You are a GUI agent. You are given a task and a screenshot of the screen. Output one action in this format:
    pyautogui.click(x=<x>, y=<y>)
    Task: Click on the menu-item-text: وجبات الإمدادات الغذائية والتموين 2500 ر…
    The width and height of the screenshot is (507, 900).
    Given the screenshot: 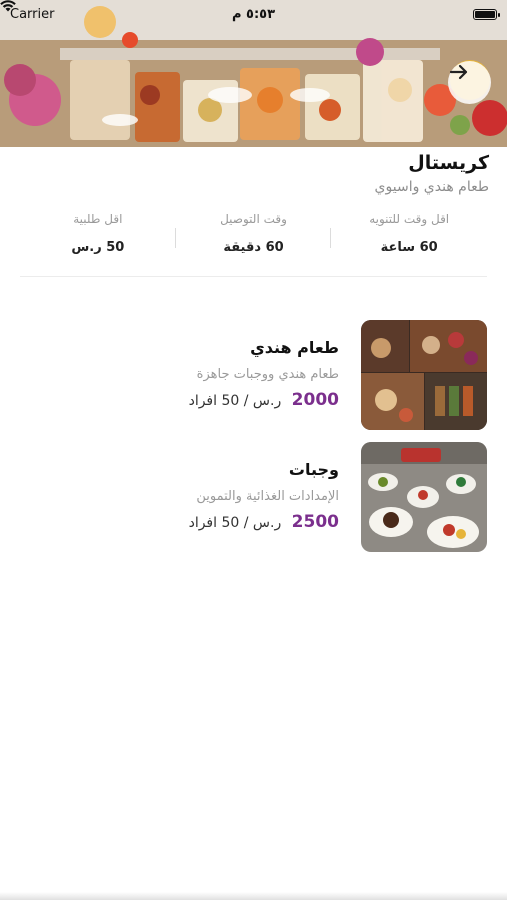 What is the action you would take?
    pyautogui.click(x=264, y=496)
    